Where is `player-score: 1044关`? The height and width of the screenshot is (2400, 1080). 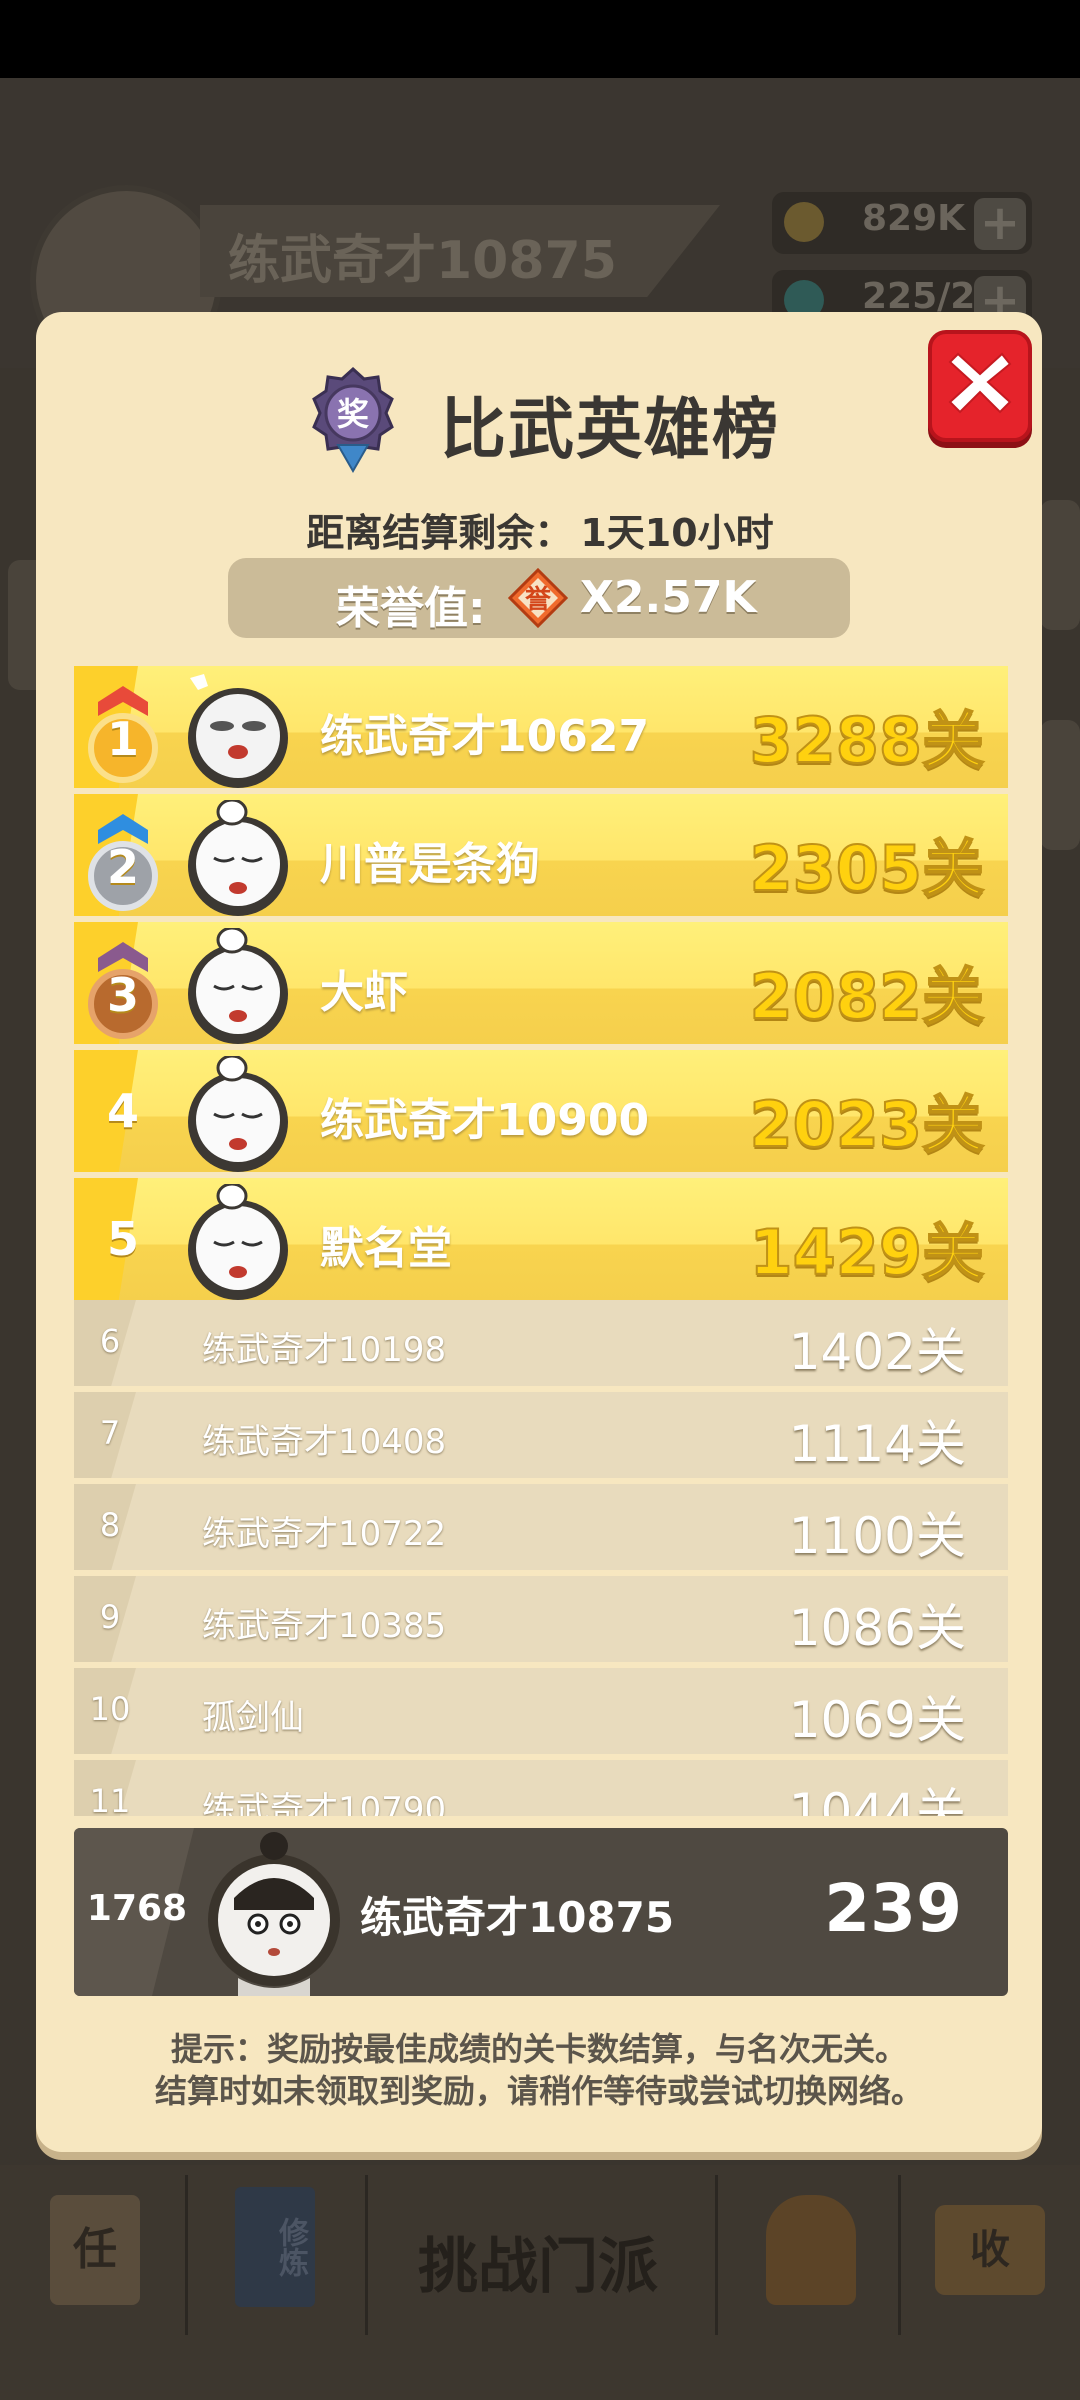 player-score: 1044关 is located at coordinates (877, 1799).